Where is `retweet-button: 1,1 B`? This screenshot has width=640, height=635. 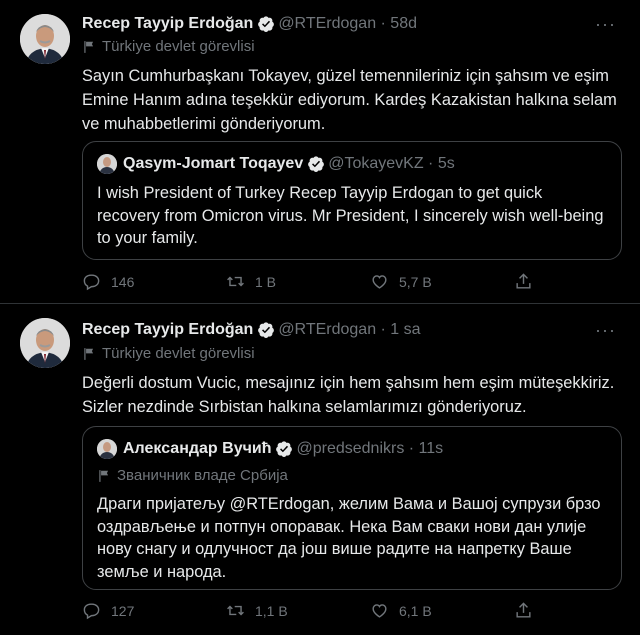 retweet-button: 1,1 B is located at coordinates (257, 610).